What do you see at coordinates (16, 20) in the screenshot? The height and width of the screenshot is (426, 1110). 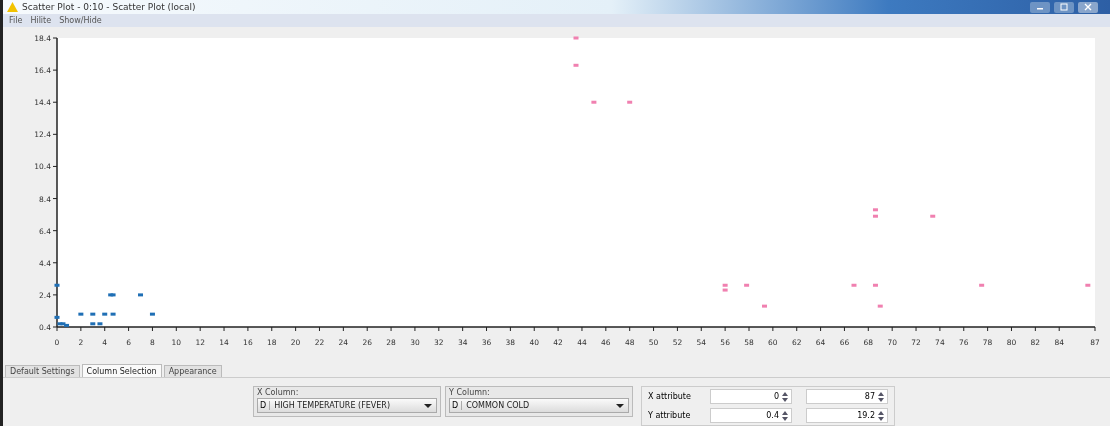 I see `menu-item: File` at bounding box center [16, 20].